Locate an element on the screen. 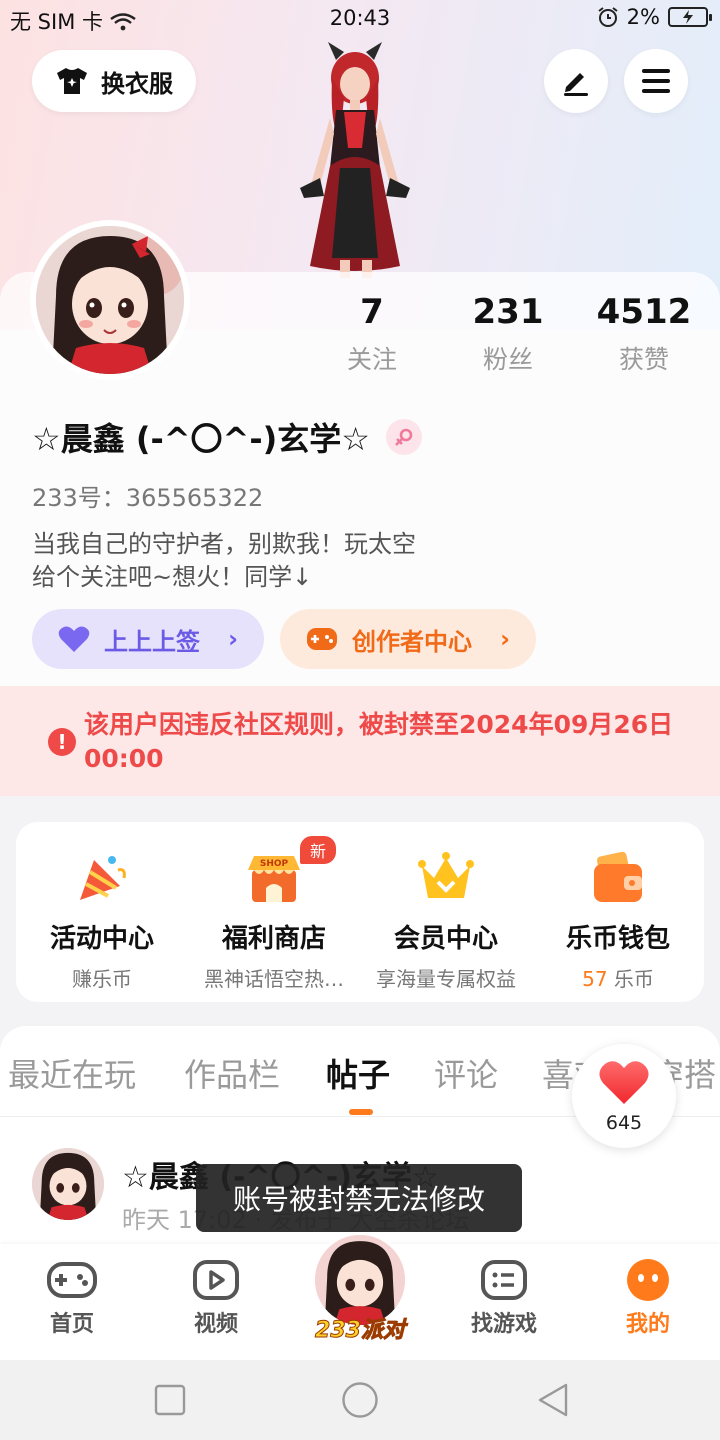  stat-followers: 231 粉丝 is located at coordinates (508, 334).